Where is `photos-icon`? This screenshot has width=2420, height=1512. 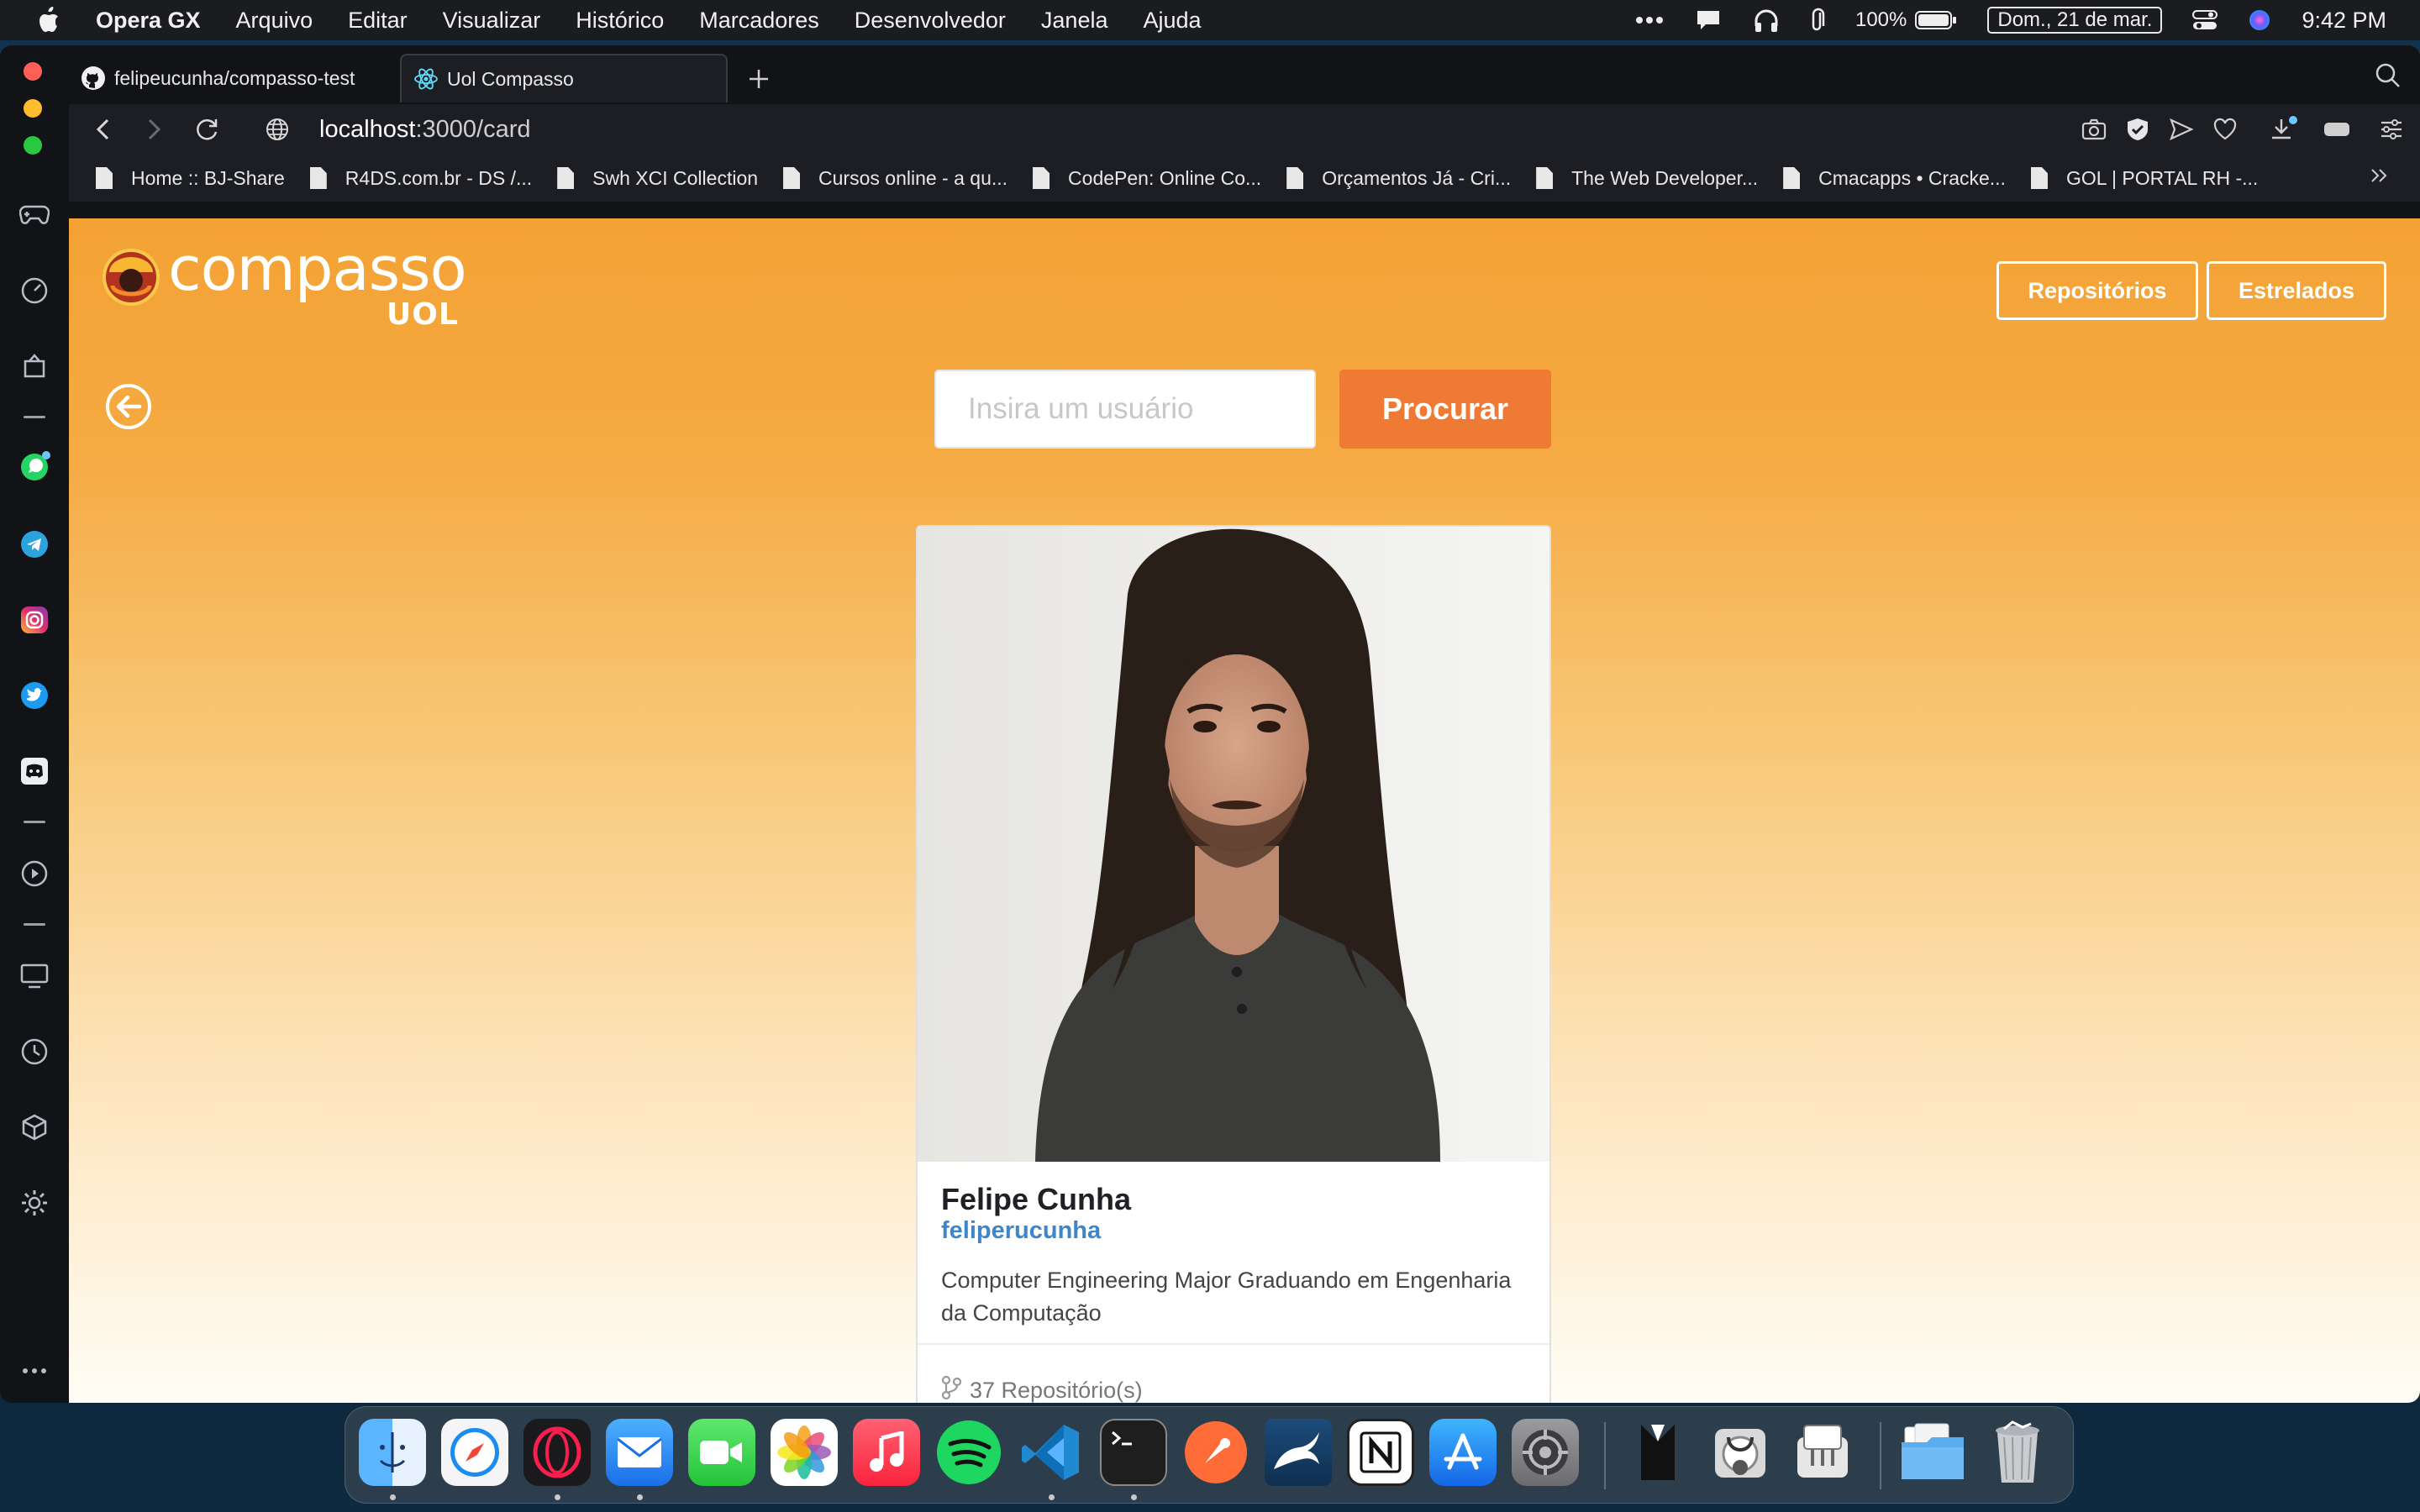
photos-icon is located at coordinates (804, 1452).